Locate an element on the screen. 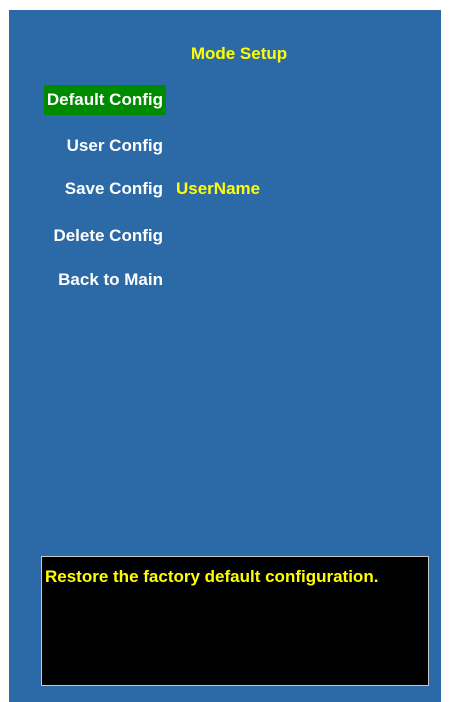 Image resolution: width=450 pixels, height=702 pixels. menu-item-default-config: Default Config is located at coordinates (104, 100).